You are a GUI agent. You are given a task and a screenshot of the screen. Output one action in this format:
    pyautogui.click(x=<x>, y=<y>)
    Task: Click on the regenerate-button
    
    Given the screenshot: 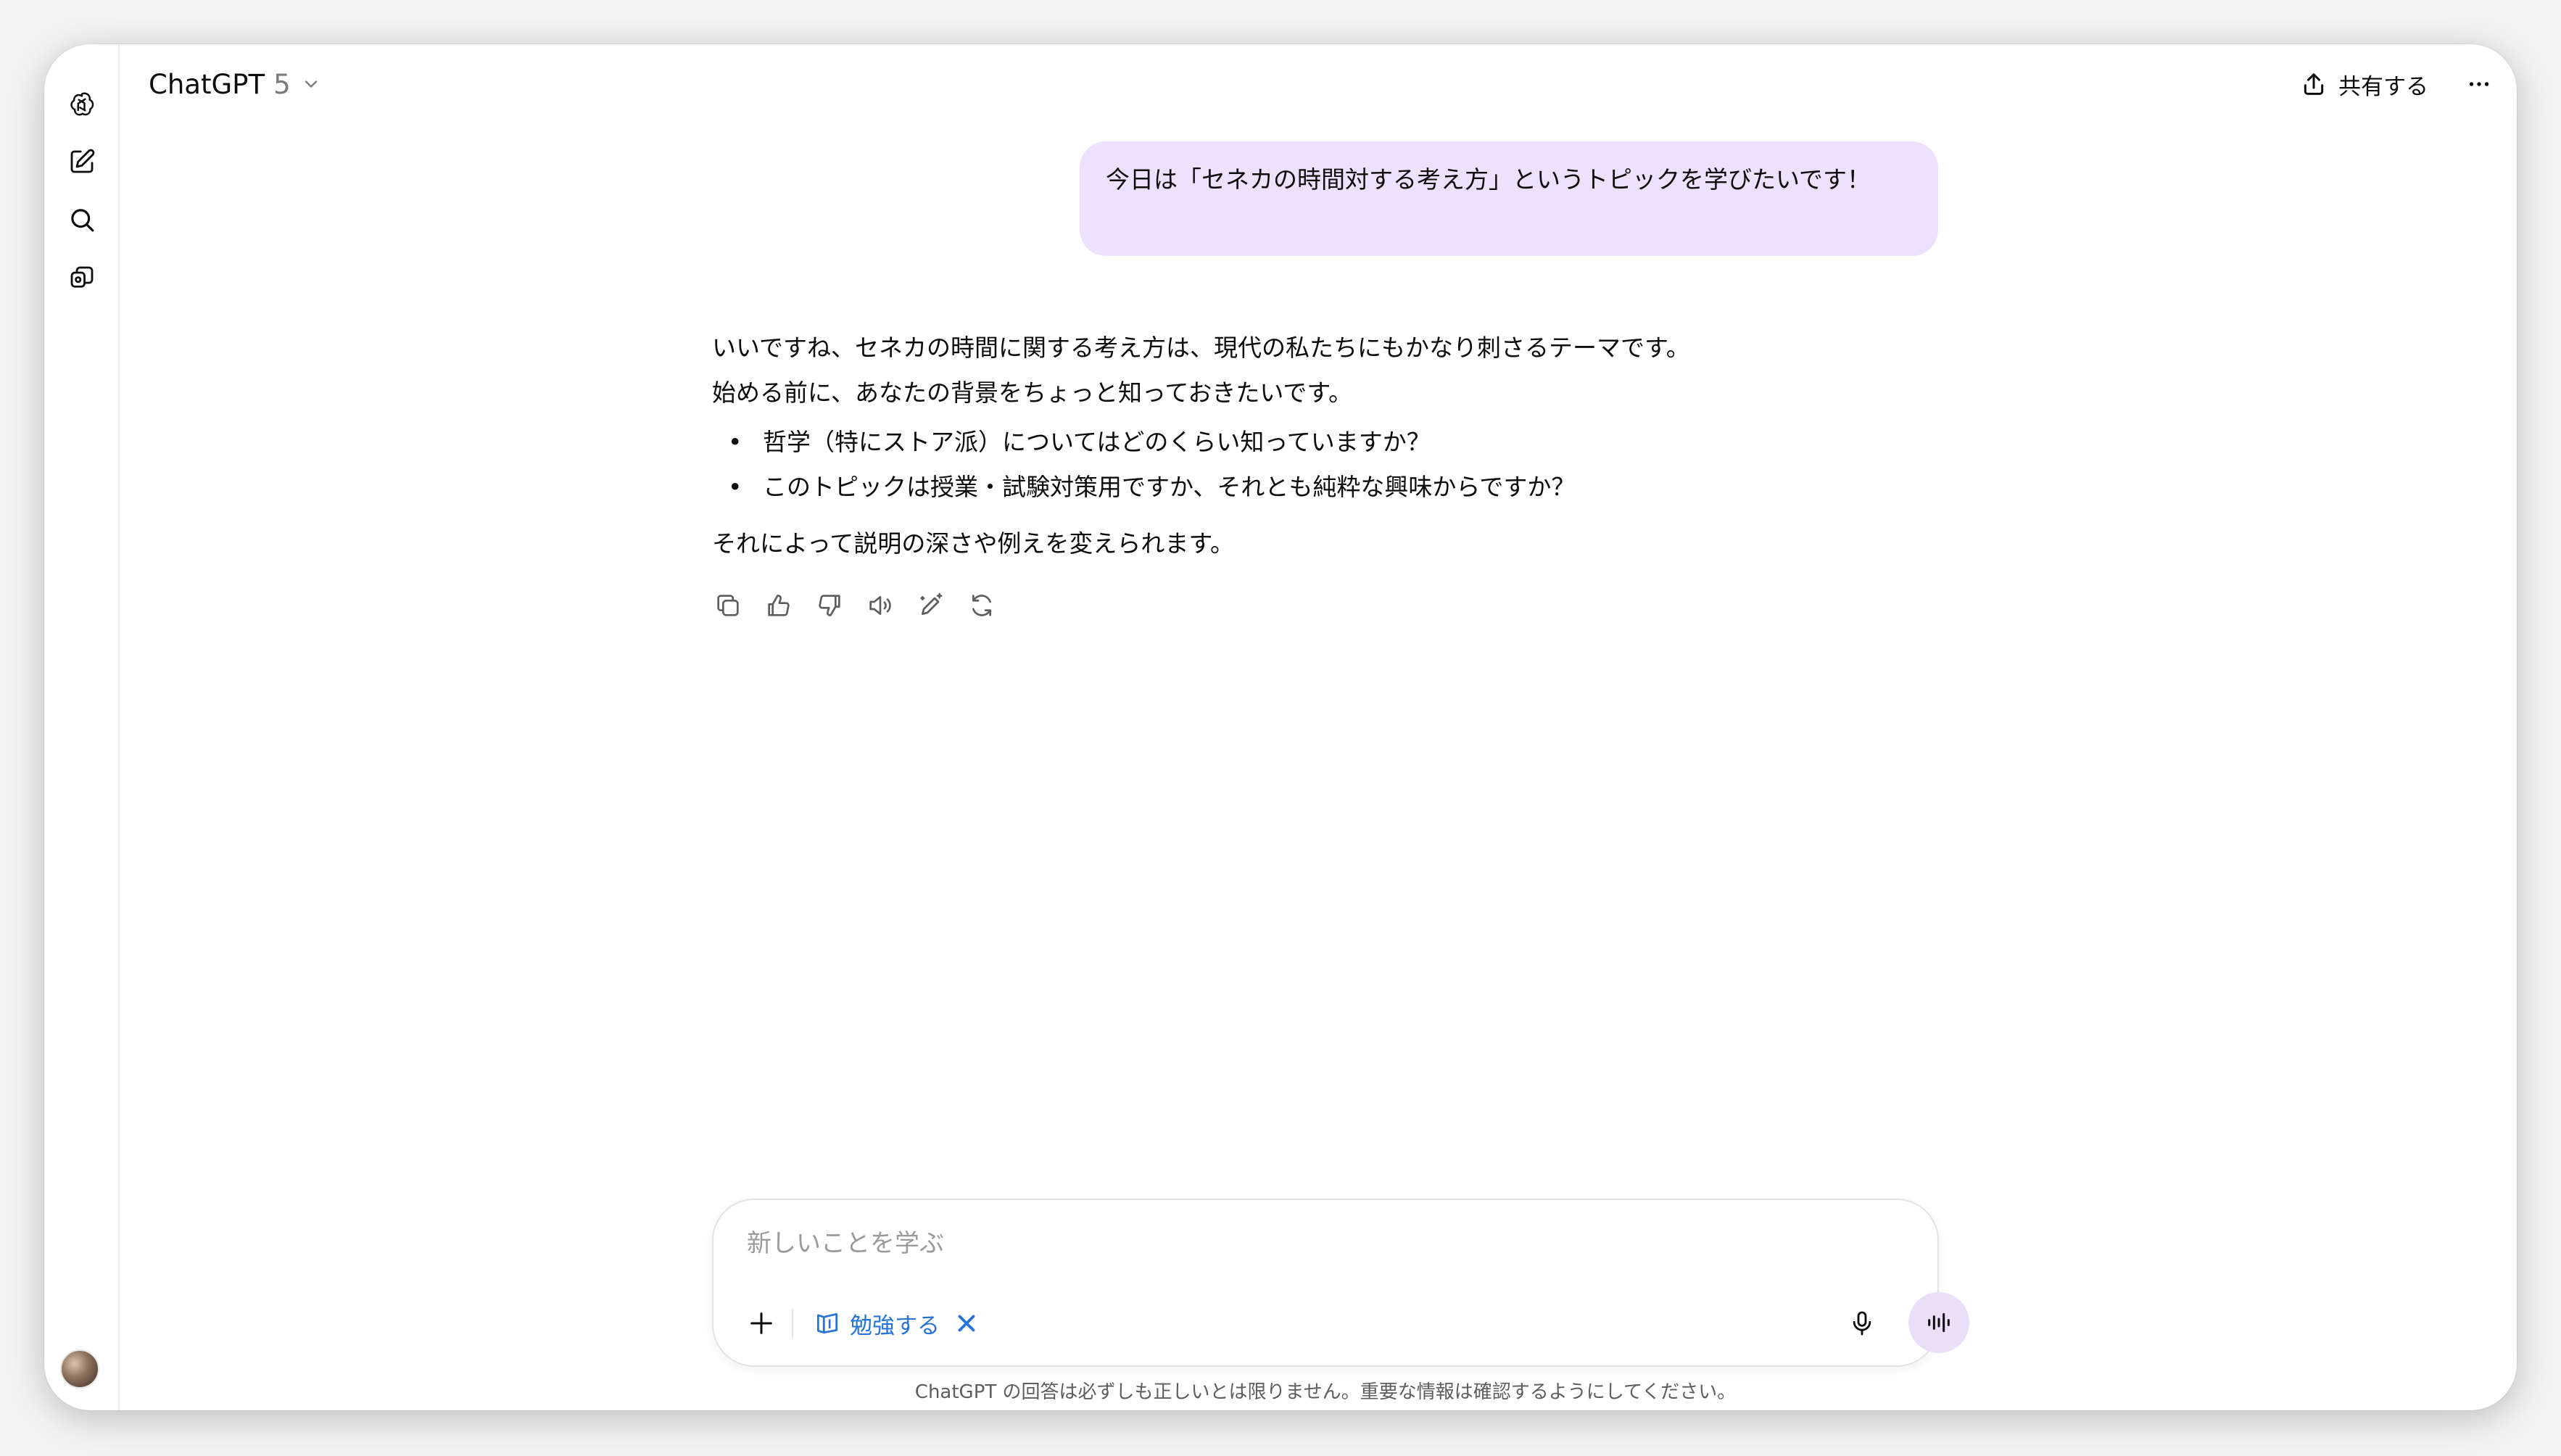 What is the action you would take?
    pyautogui.click(x=982, y=605)
    